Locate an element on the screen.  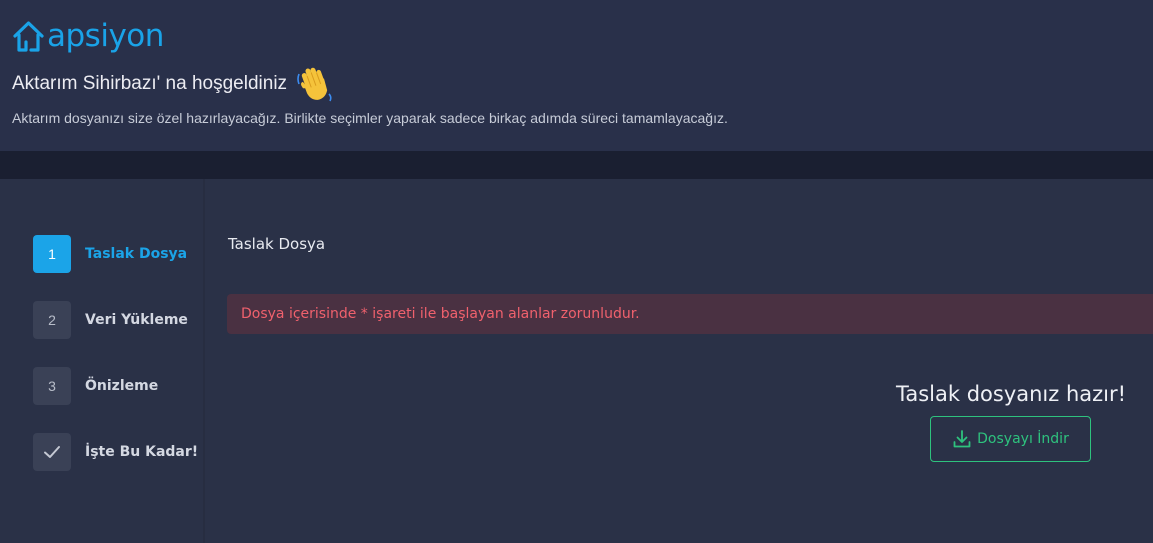
step-number: 1 is located at coordinates (52, 254).